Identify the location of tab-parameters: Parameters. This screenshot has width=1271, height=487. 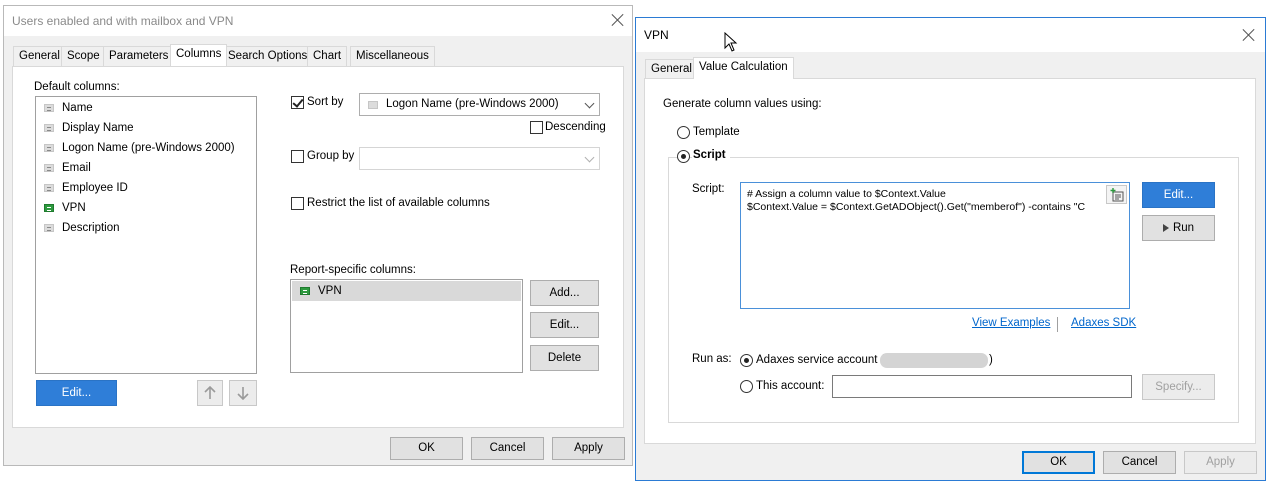
(139, 56).